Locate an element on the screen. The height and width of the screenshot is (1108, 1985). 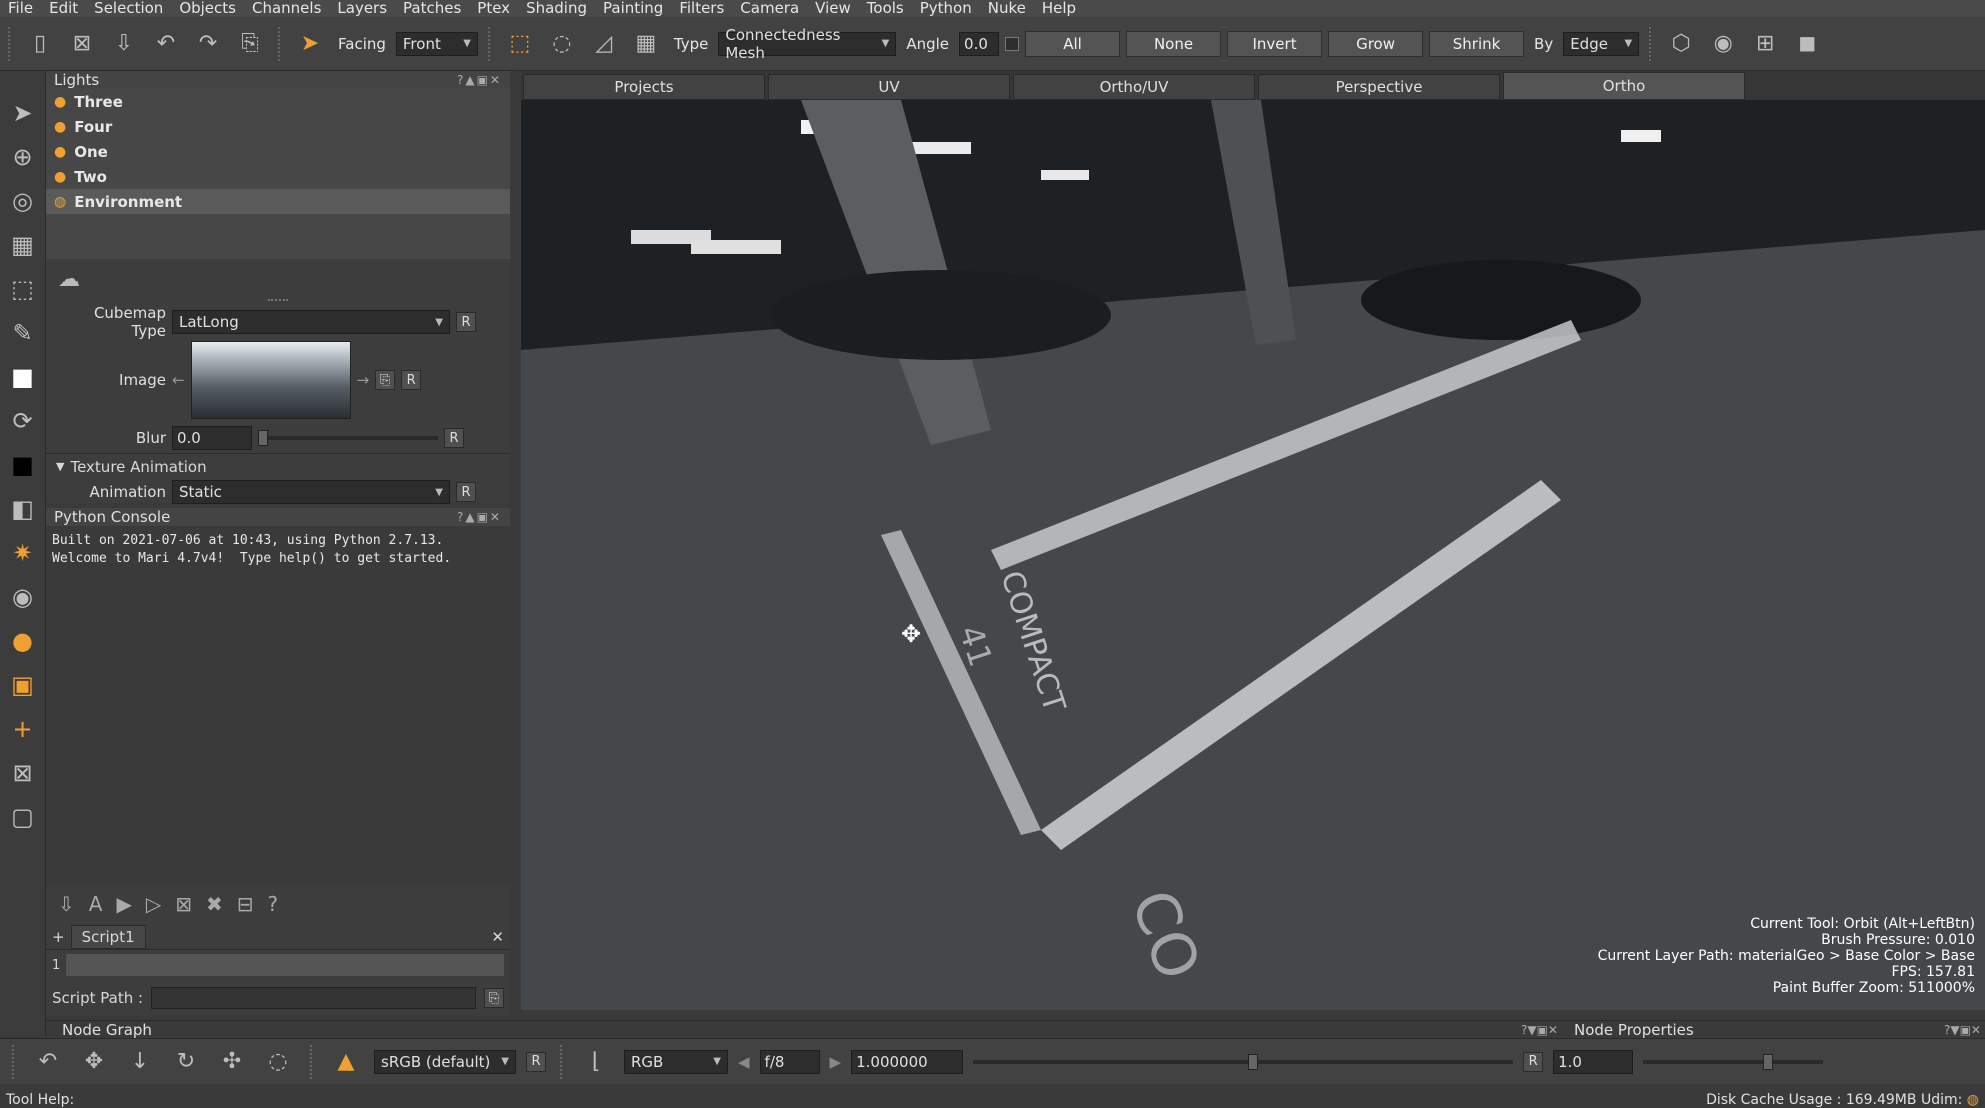
add-light-icon: ☁ is located at coordinates (69, 279).